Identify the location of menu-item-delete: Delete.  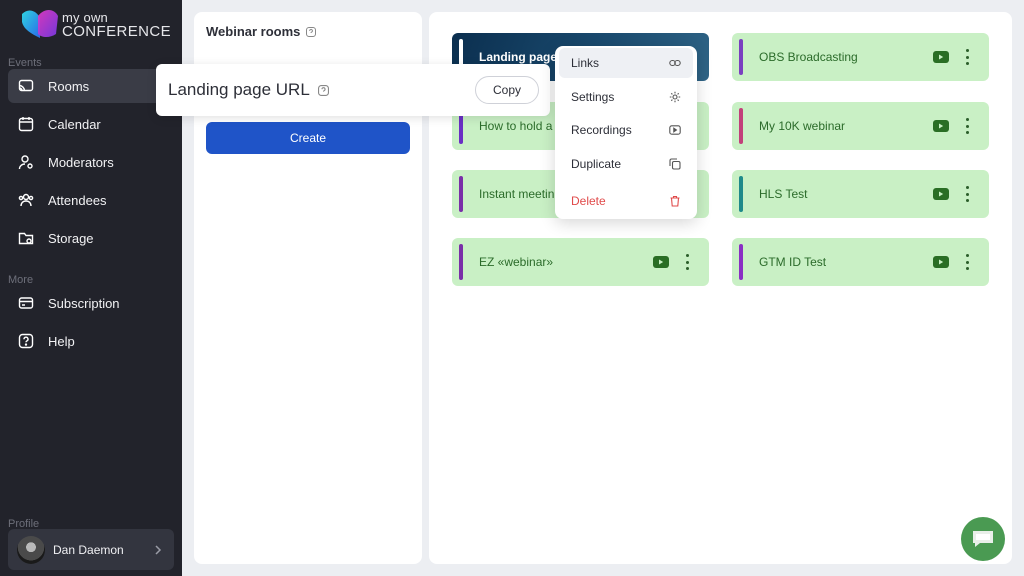
(626, 201).